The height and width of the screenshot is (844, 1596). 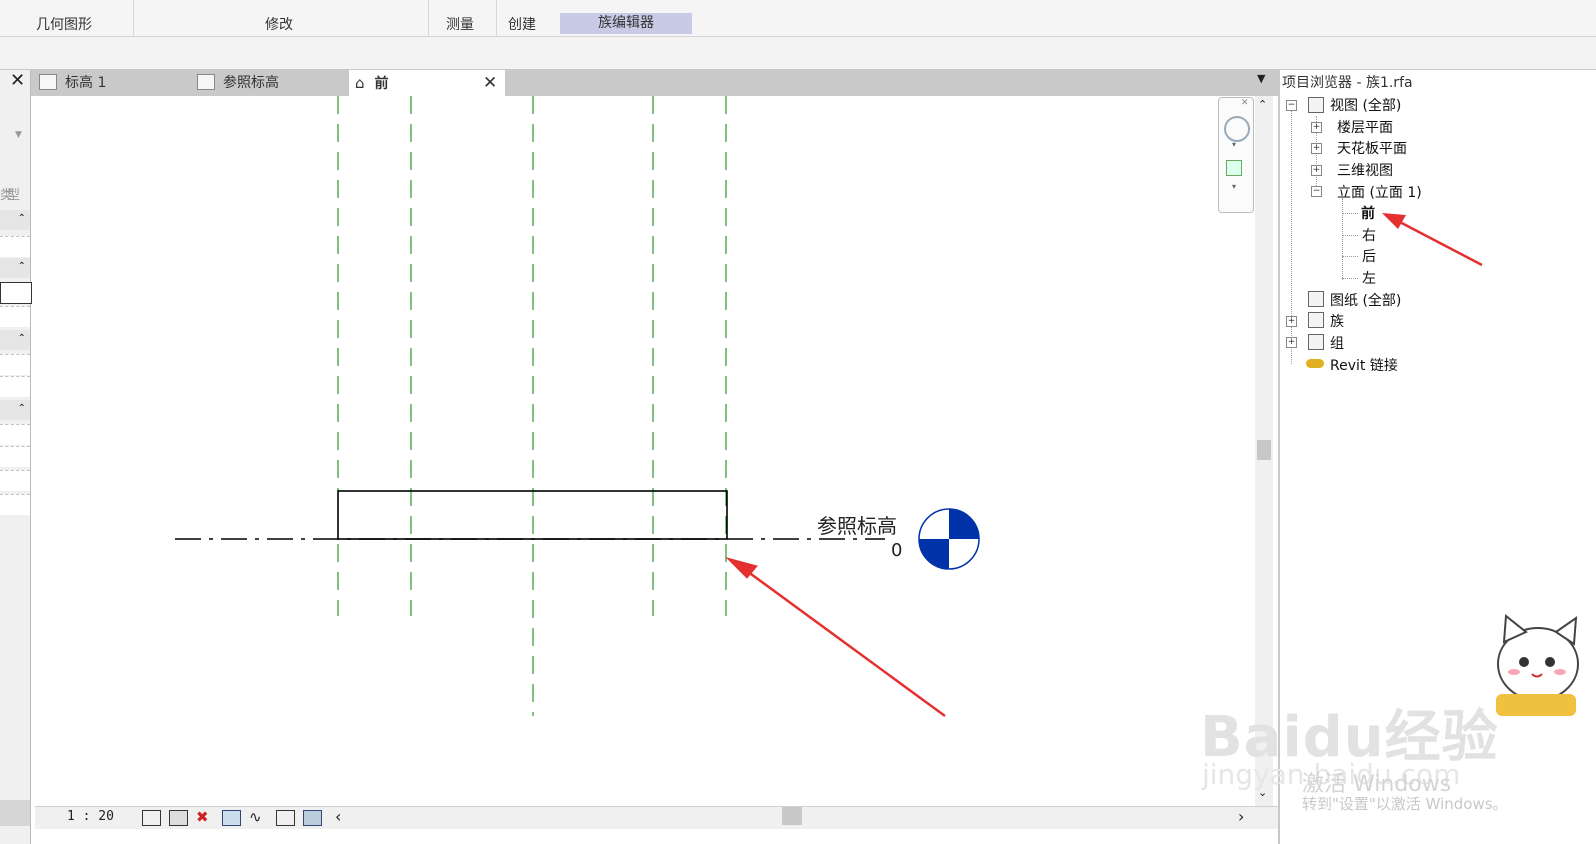 I want to click on apply-button, so click(x=15, y=813).